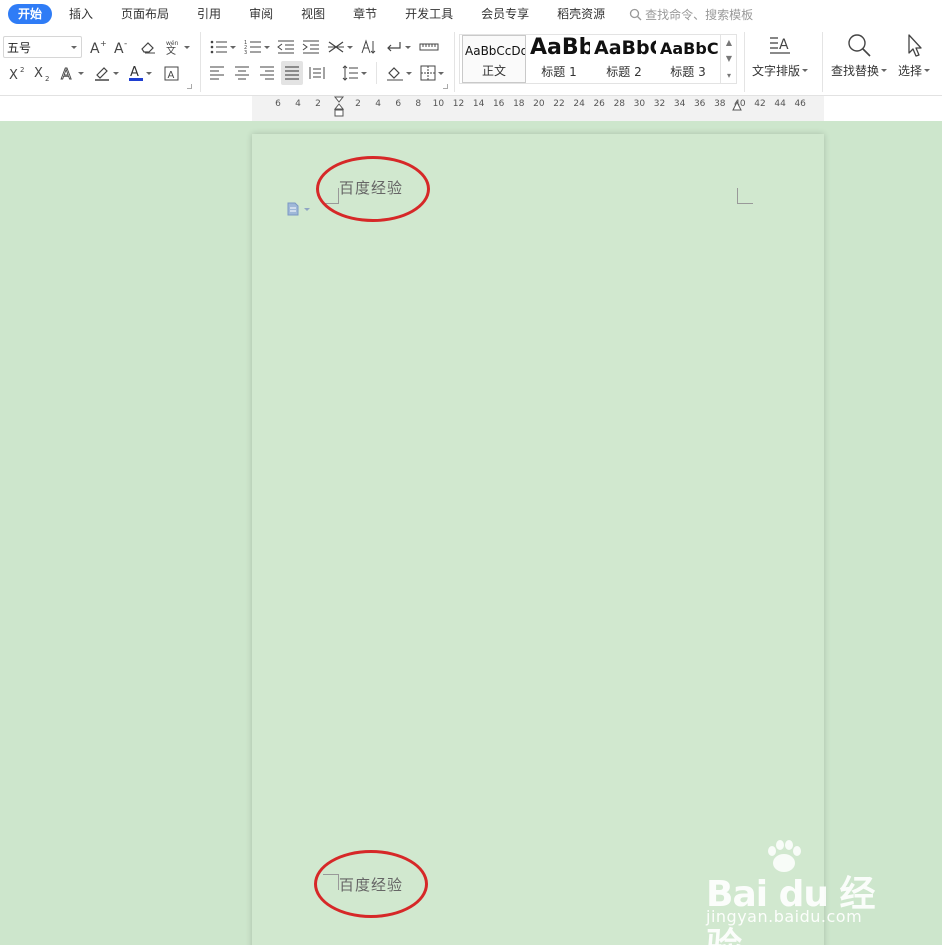 Image resolution: width=942 pixels, height=945 pixels. What do you see at coordinates (859, 45) in the screenshot?
I see `magnifier-icon` at bounding box center [859, 45].